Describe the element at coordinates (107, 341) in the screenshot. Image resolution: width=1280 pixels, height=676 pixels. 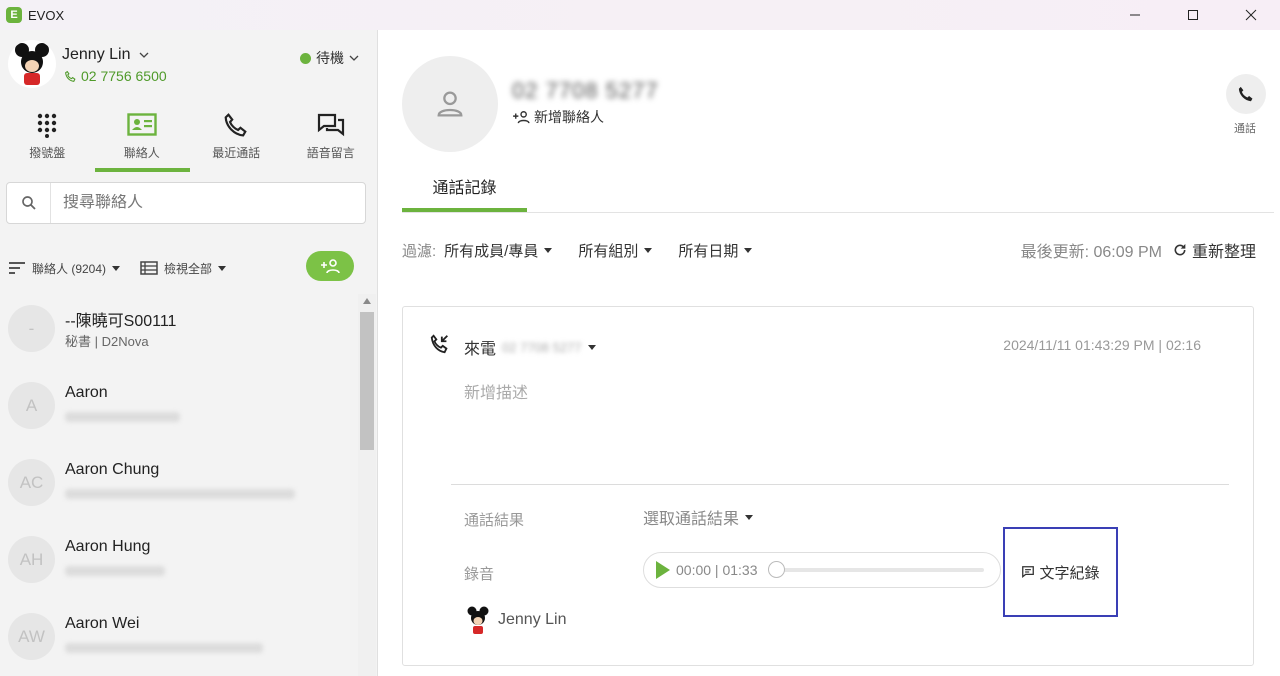
I see `contact-subtitle: 秘書 | D2Nova` at that location.